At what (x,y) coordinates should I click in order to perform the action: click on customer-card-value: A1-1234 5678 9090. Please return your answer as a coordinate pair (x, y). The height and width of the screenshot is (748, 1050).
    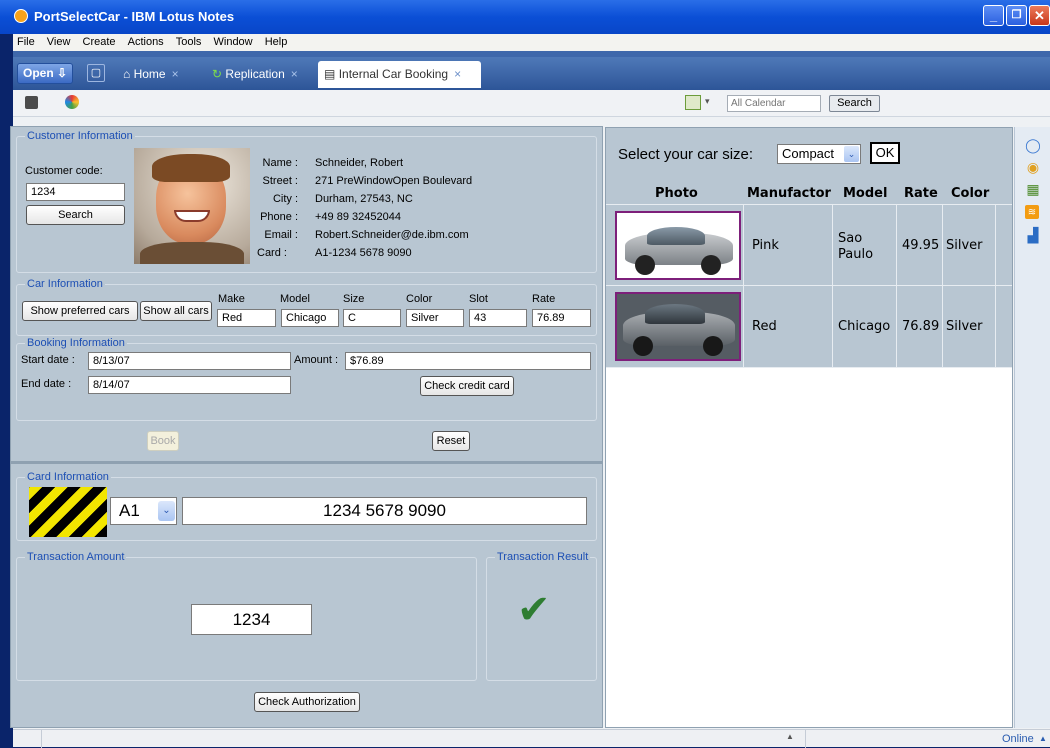
    Looking at the image, I should click on (363, 253).